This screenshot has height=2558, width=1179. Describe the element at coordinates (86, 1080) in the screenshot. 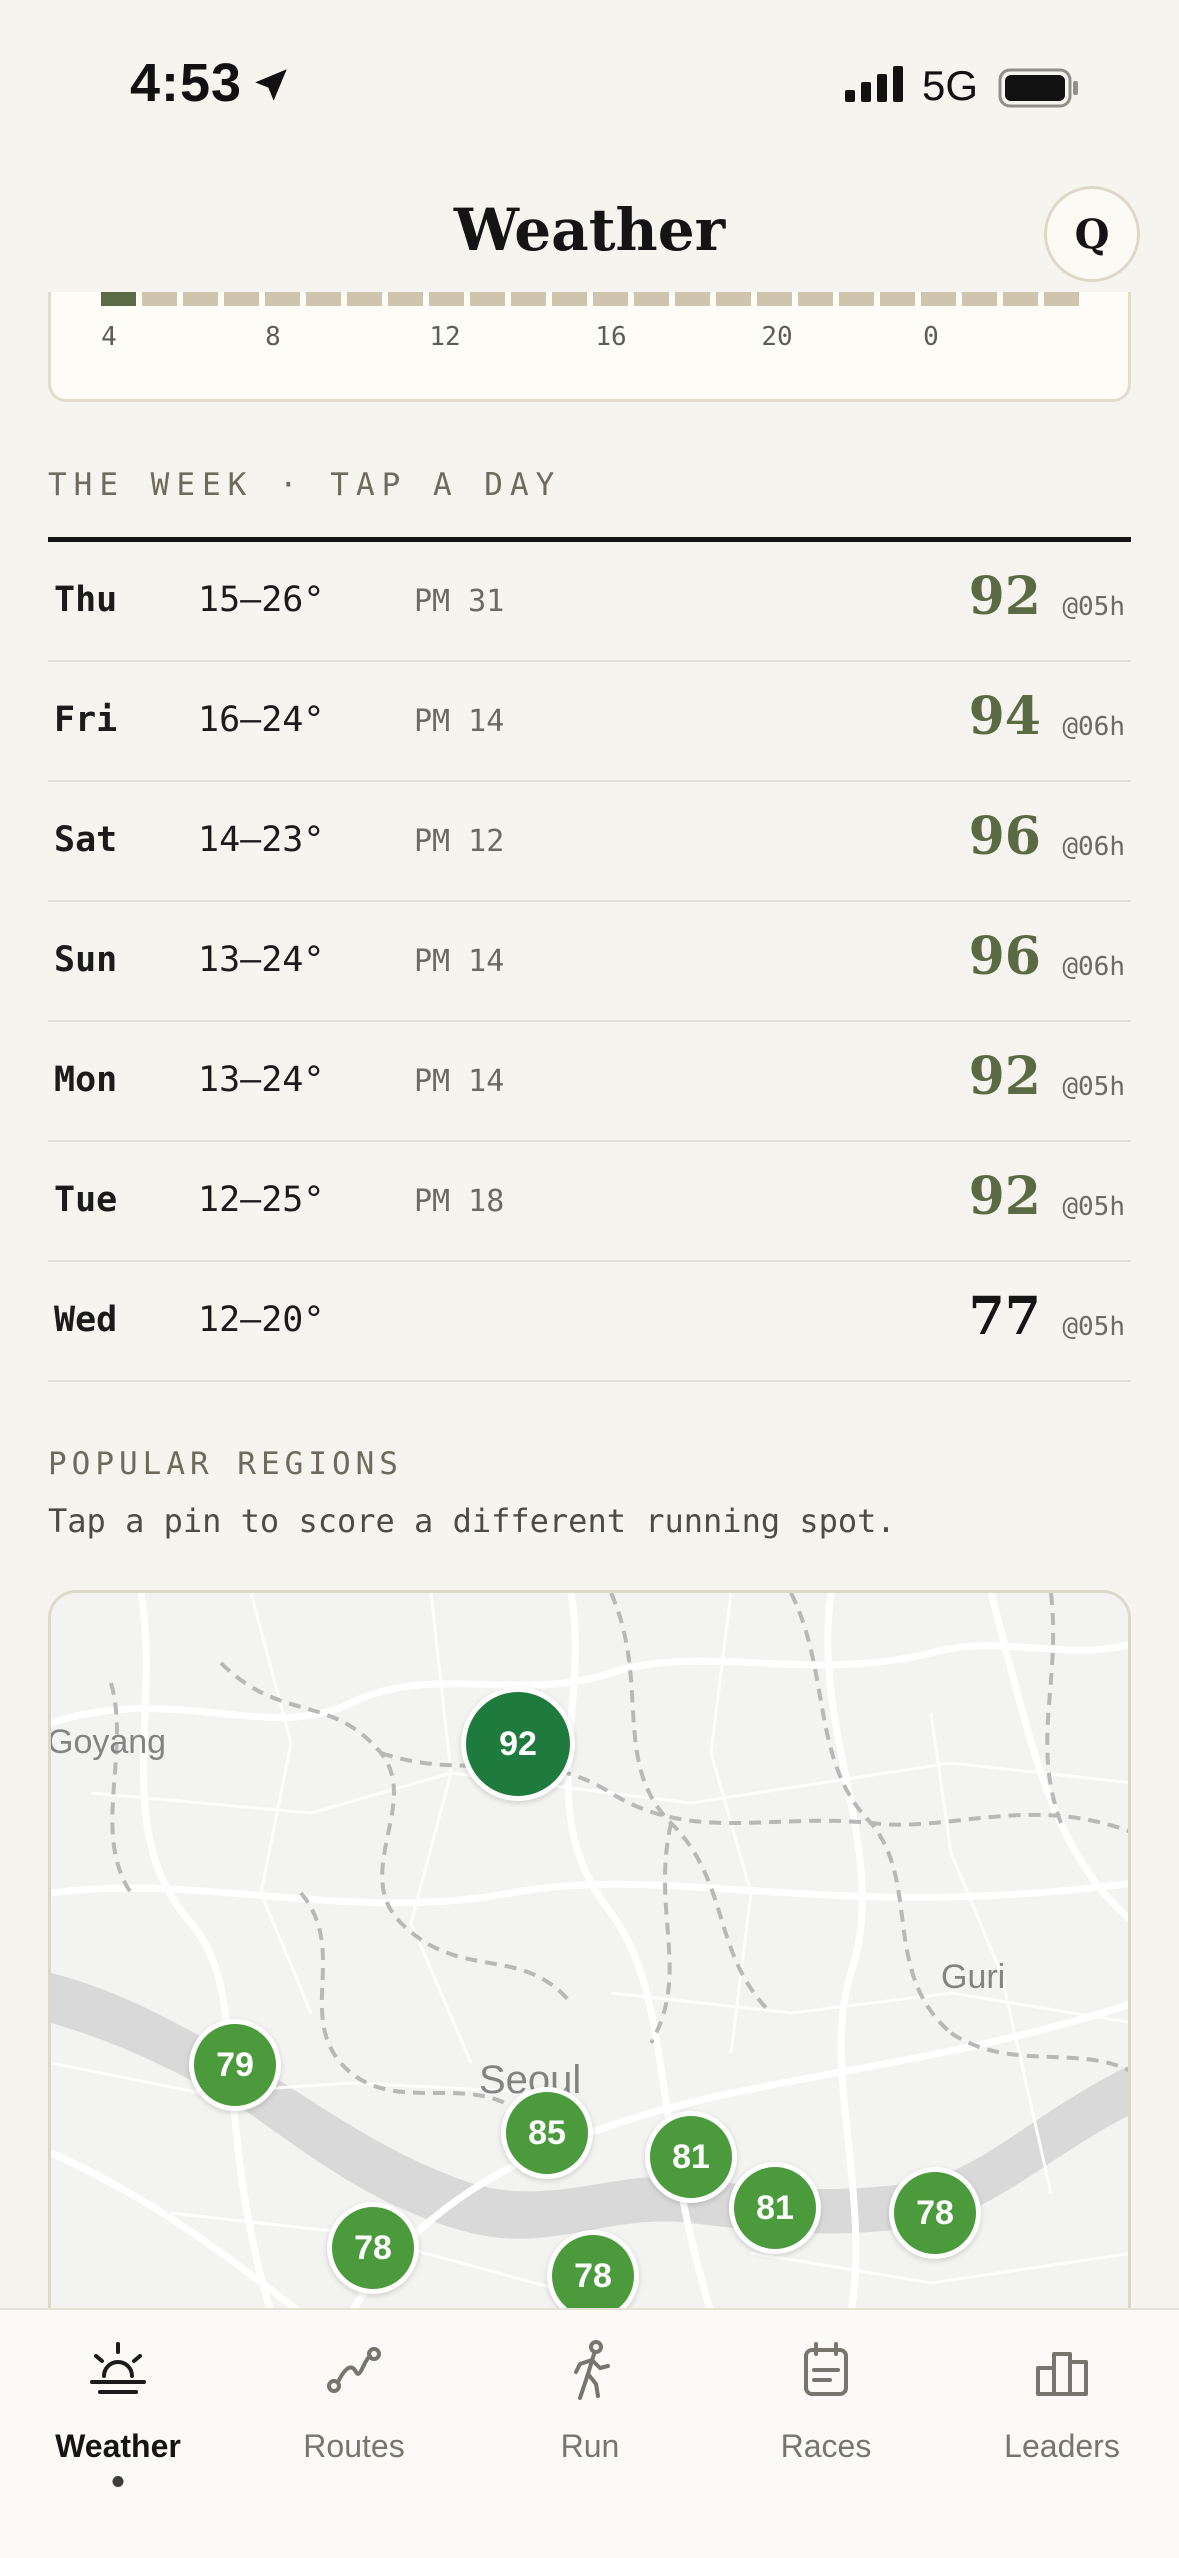

I see `day-name: Mon` at that location.